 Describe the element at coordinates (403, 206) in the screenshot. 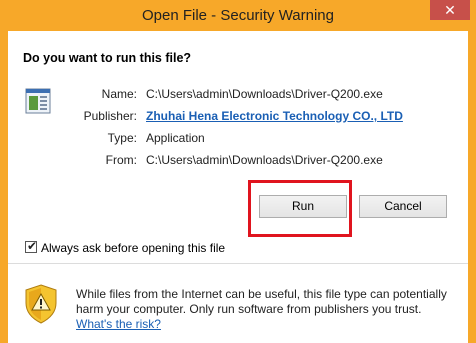

I see `cancel-button: Cancel` at that location.